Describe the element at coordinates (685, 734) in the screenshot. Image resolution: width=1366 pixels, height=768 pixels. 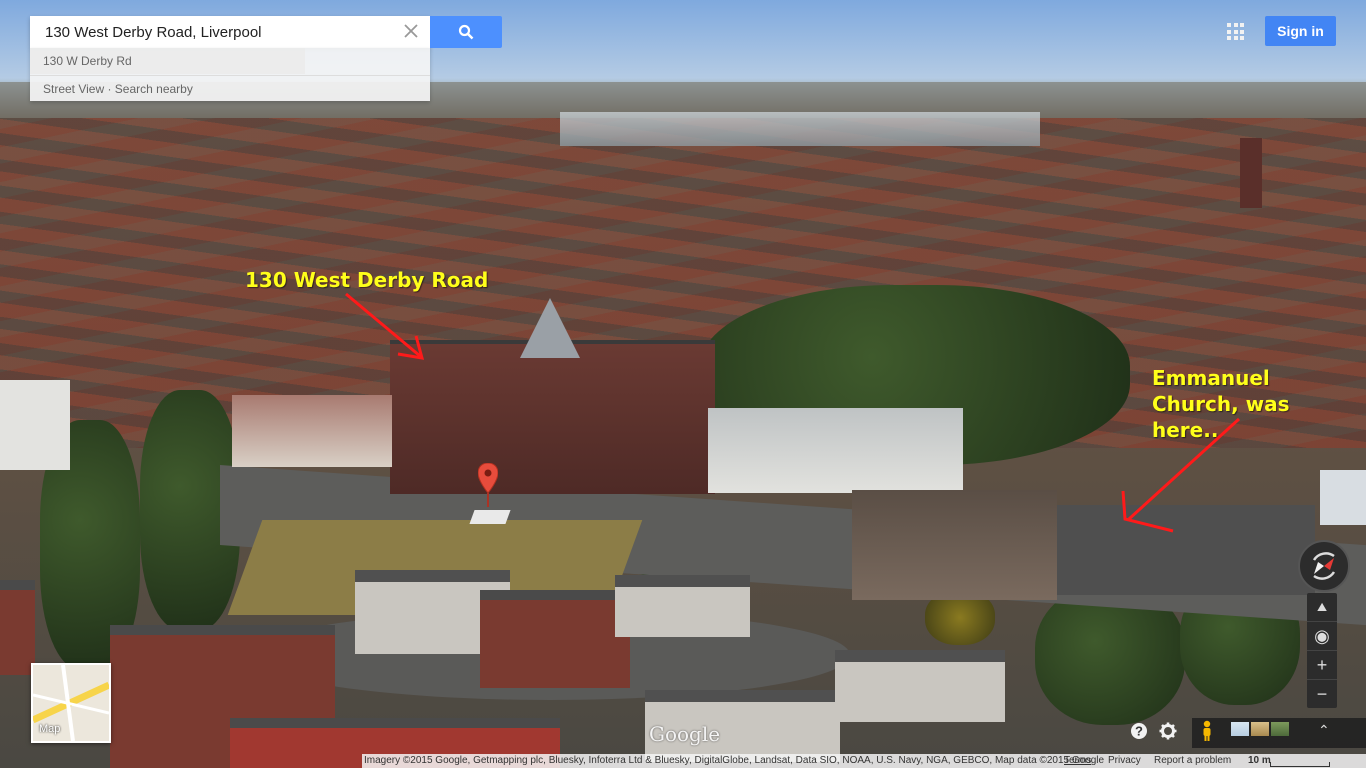
I see `google-logo: Google` at that location.